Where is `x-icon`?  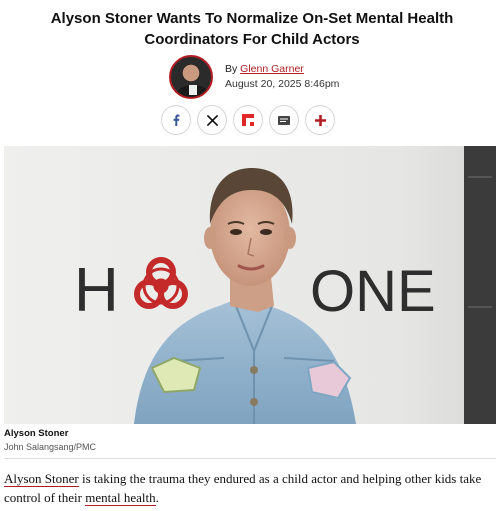 x-icon is located at coordinates (212, 120).